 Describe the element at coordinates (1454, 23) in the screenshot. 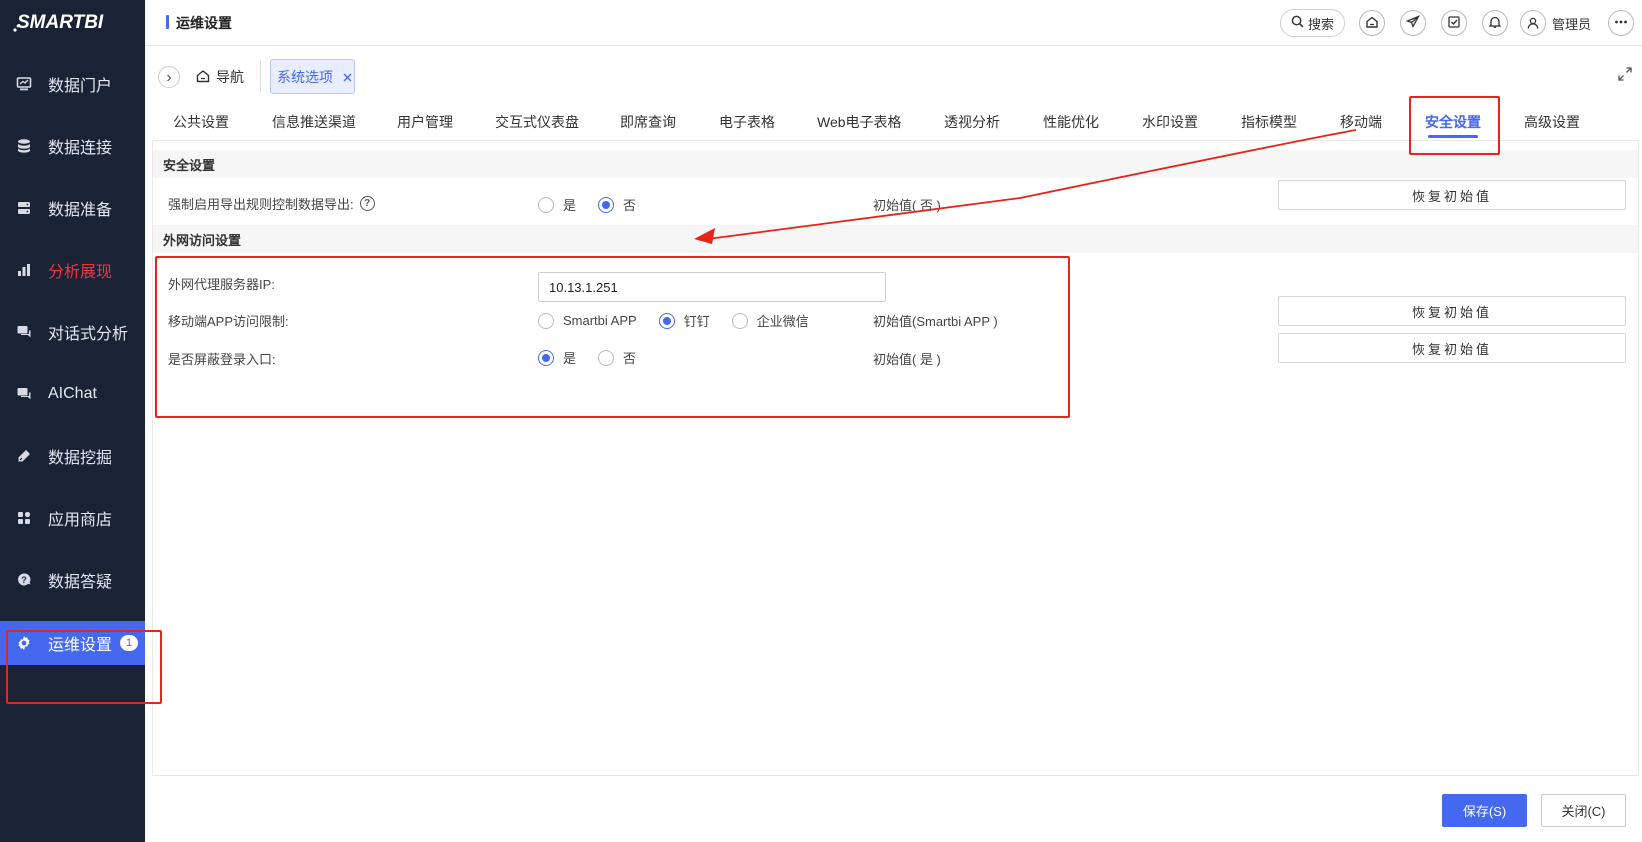

I see `tasks-button` at that location.